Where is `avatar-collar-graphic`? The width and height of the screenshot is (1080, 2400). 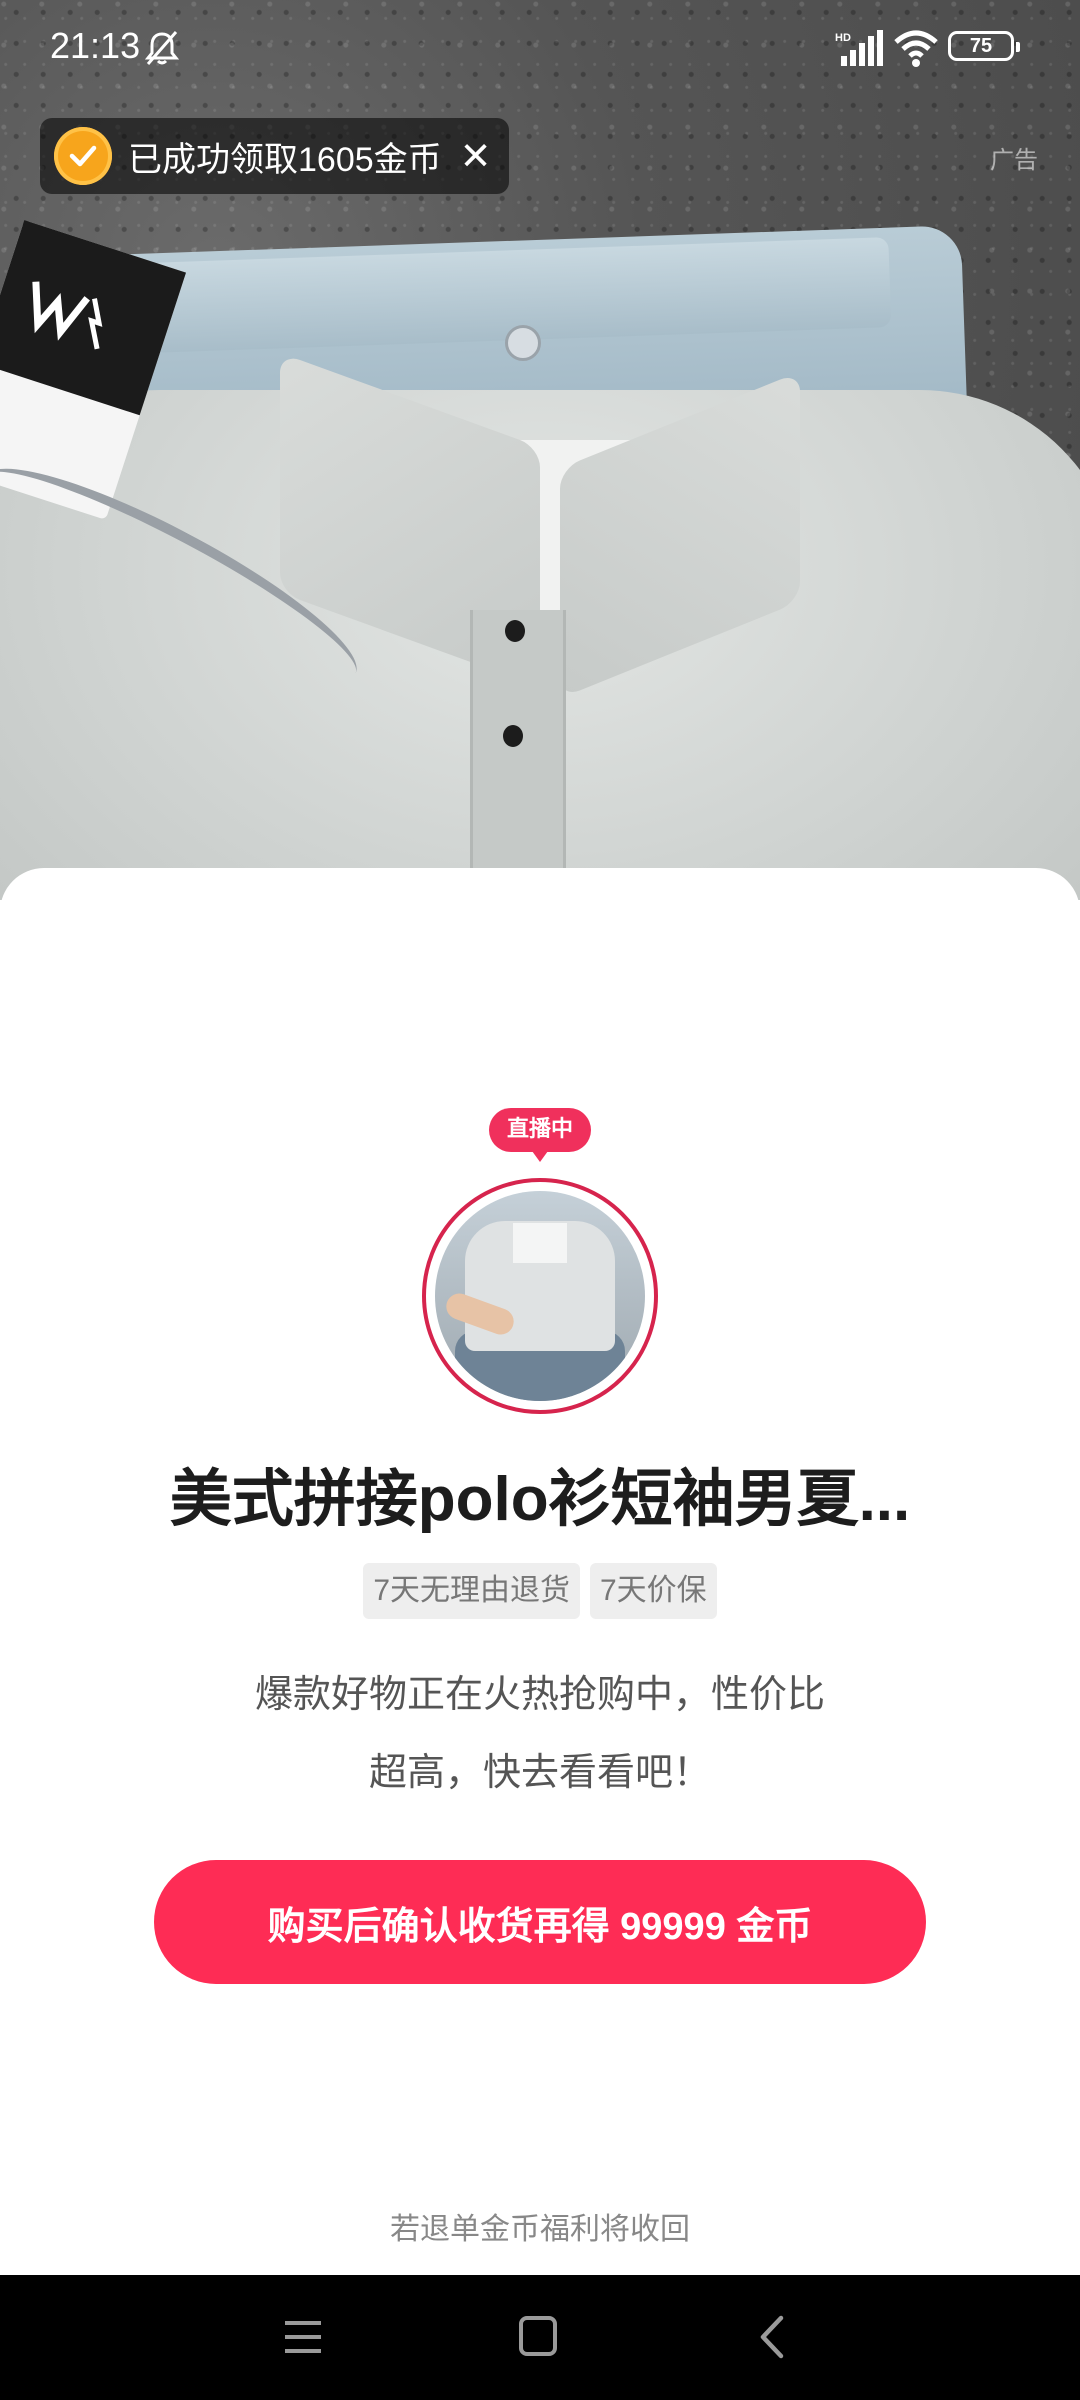 avatar-collar-graphic is located at coordinates (540, 1243).